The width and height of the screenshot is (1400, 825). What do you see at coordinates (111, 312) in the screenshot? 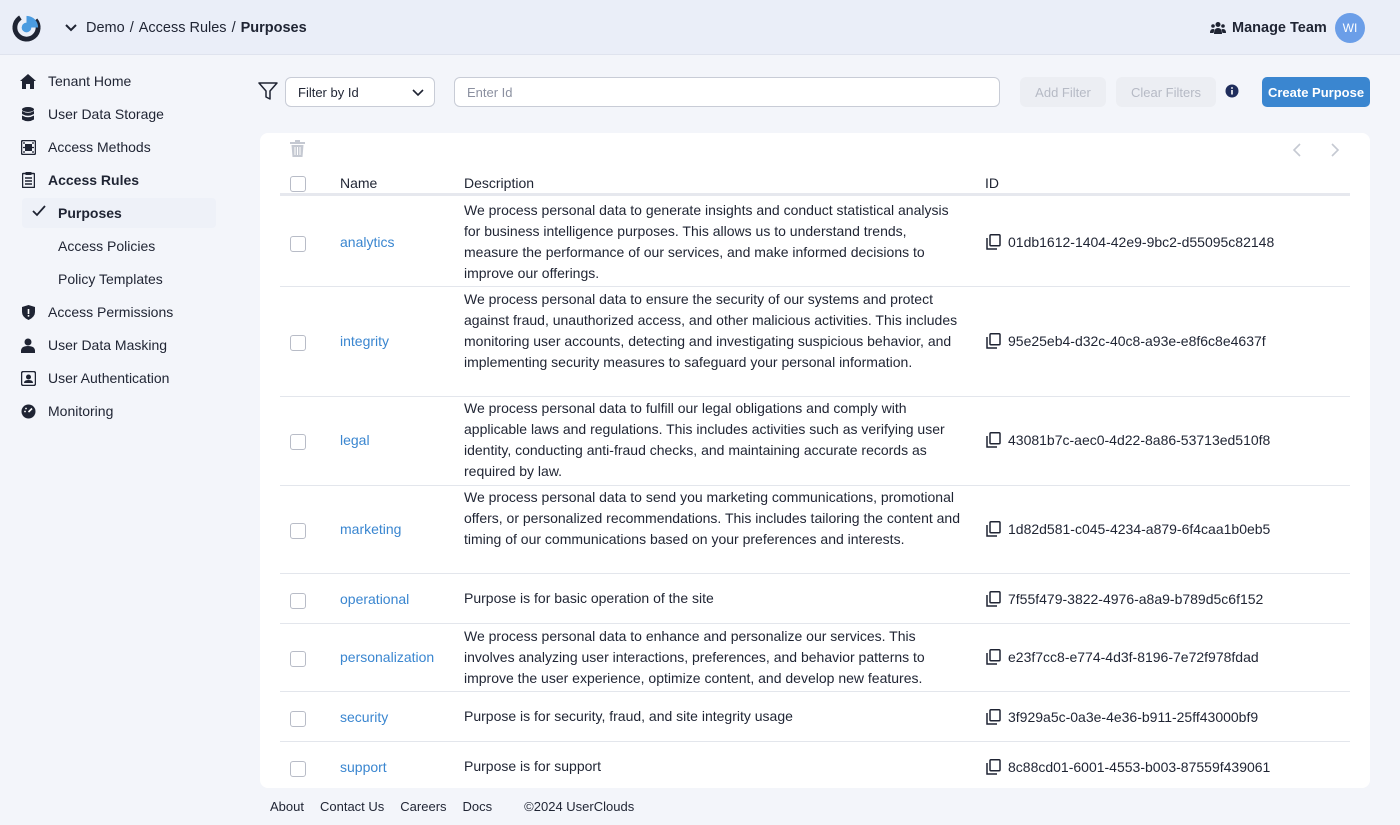
I see `sidebar-item-label: Access Permissions` at bounding box center [111, 312].